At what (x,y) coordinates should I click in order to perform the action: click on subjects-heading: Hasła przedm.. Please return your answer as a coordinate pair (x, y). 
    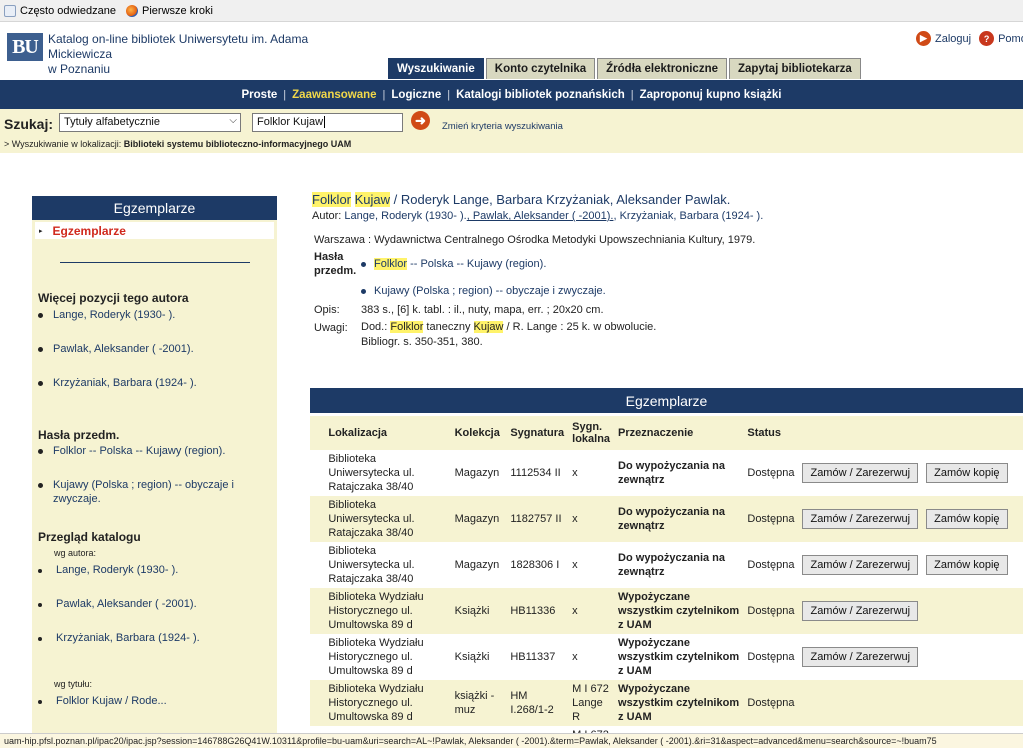
    Looking at the image, I should click on (79, 435).